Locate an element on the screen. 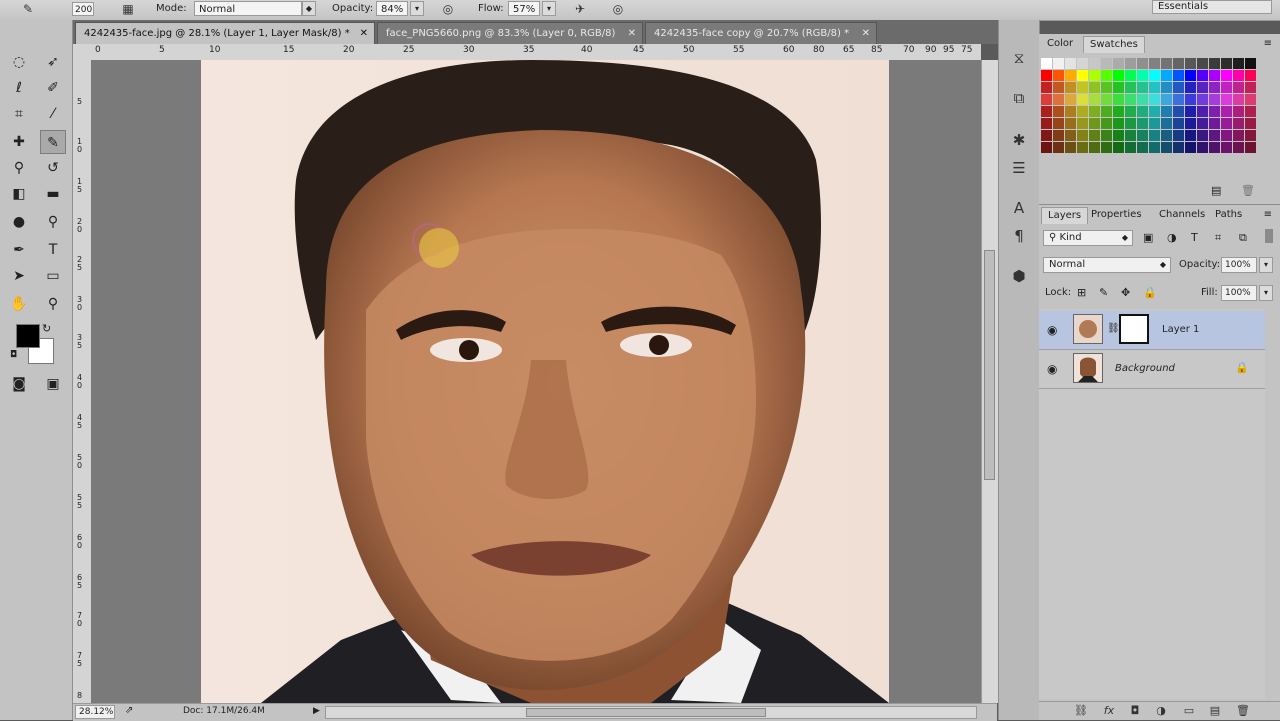 The width and height of the screenshot is (1280, 721). 3d-panel-icon: ⬢ is located at coordinates (1019, 276).